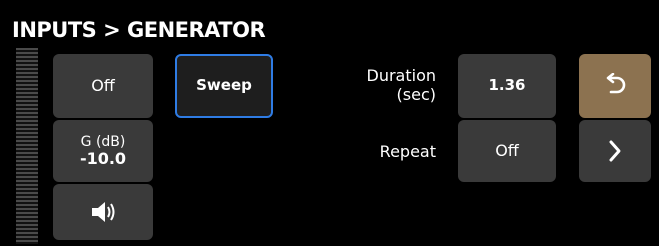  I want to click on speaker-button, so click(103, 212).